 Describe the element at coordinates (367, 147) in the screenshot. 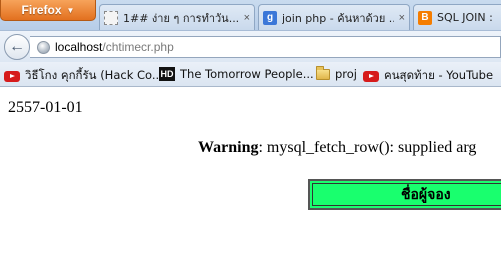

I see `warning-message: : mysql_fetch_row(): supplied arg` at that location.